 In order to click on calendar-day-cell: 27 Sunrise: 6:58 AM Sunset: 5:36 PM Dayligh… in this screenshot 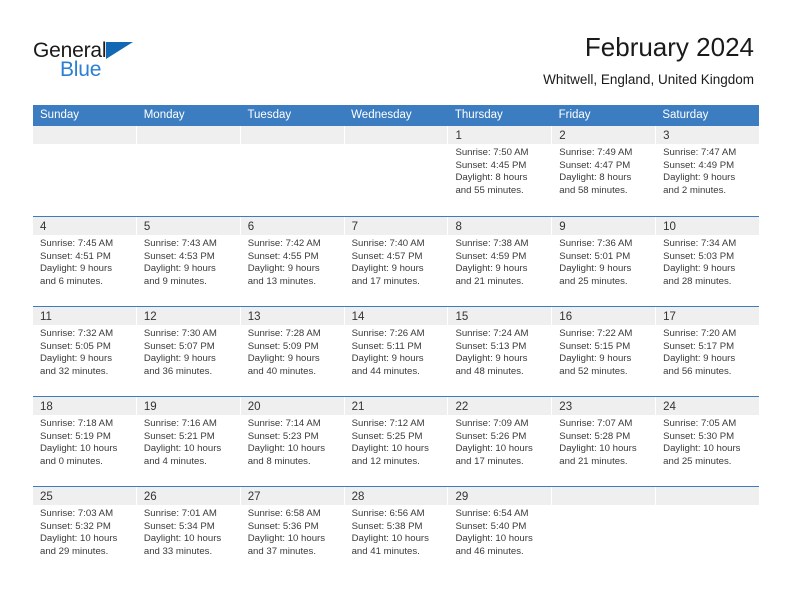, I will do `click(292, 531)`.